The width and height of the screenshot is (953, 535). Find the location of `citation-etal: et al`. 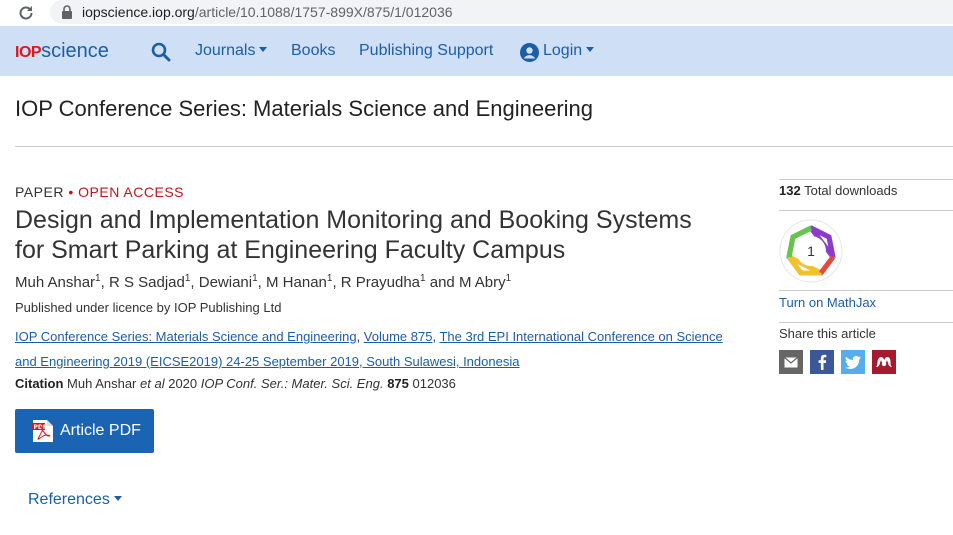

citation-etal: et al is located at coordinates (152, 383).